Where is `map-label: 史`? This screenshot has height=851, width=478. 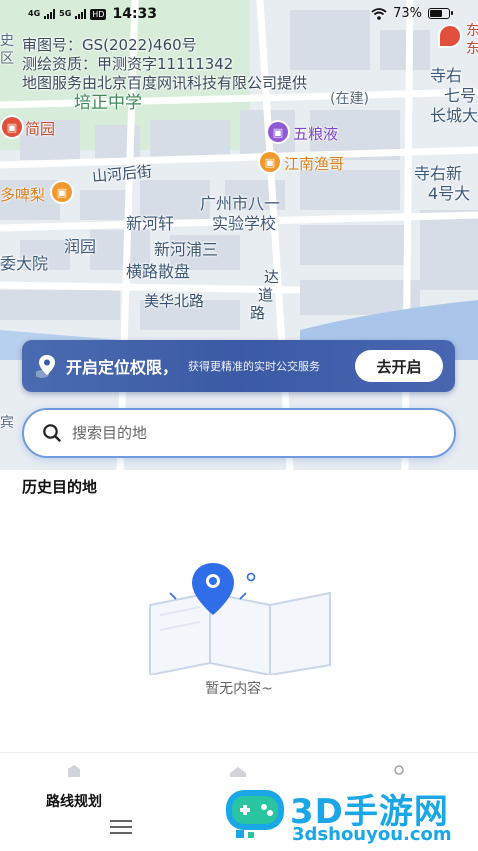
map-label: 史 is located at coordinates (7, 41).